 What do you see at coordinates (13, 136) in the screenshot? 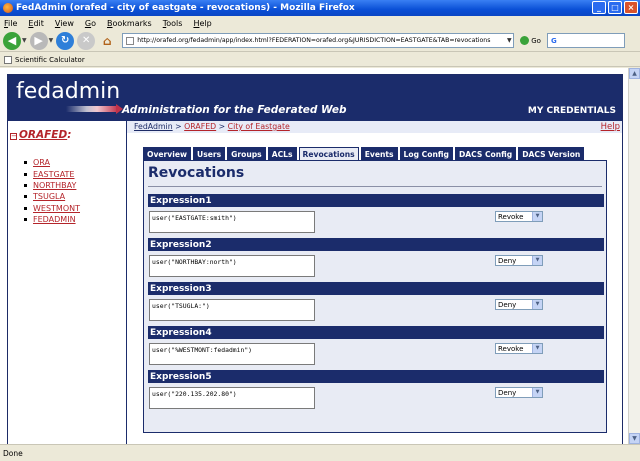
I see `collapse-icon: −` at bounding box center [13, 136].